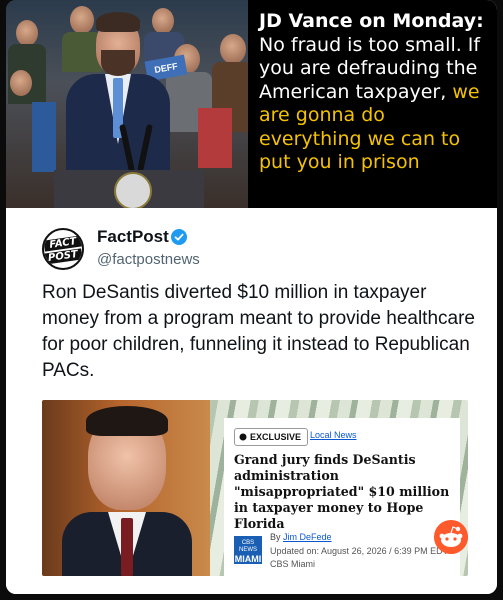 This screenshot has width=503, height=600. I want to click on account-name: FactPost, so click(133, 237).